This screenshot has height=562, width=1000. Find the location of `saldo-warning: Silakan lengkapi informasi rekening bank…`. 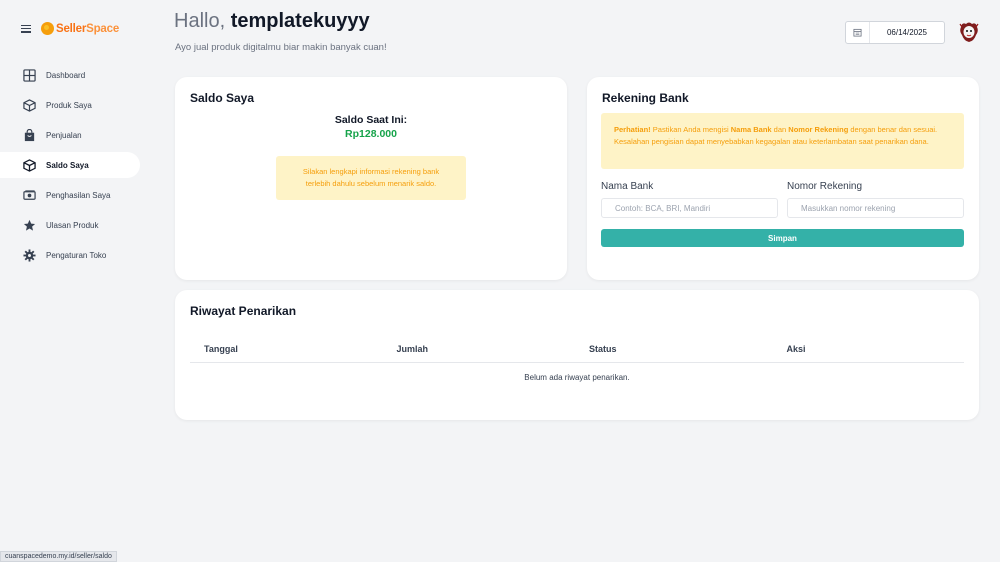

saldo-warning: Silakan lengkapi informasi rekening bank… is located at coordinates (371, 178).